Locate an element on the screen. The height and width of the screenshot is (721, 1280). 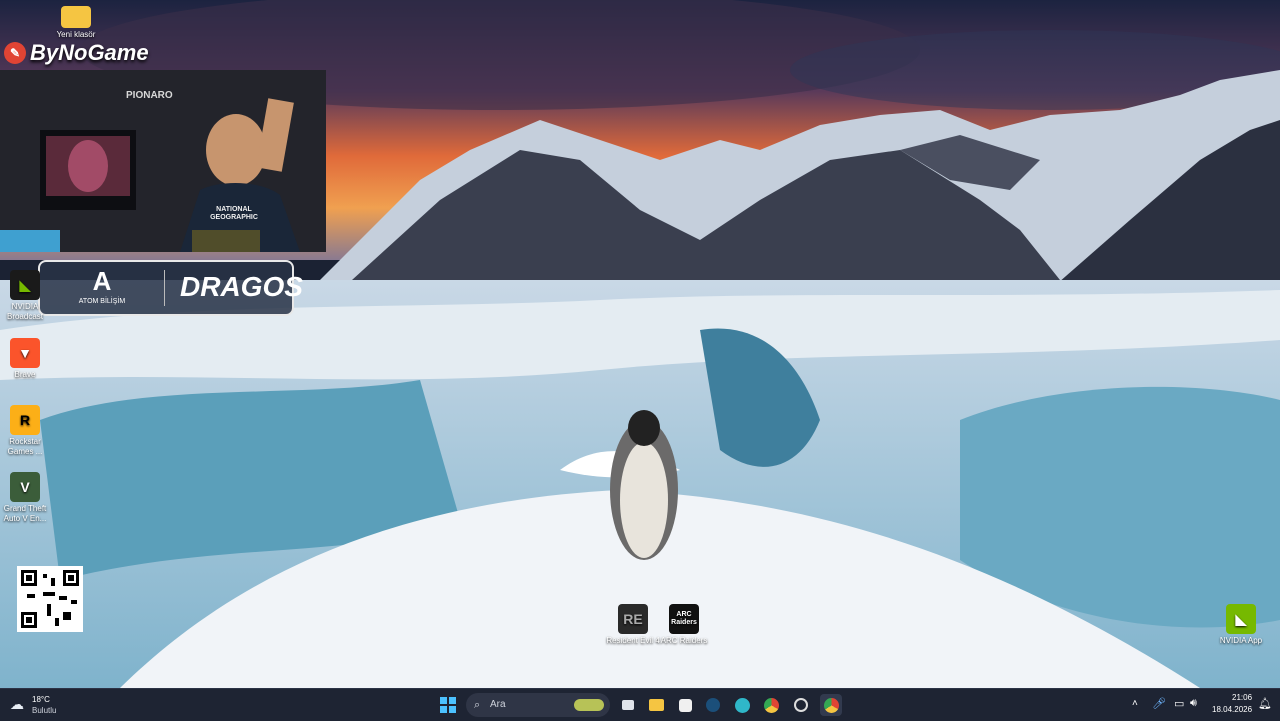
desktop-icon-label: NVIDIA Broadcast is located at coordinates (25, 311).